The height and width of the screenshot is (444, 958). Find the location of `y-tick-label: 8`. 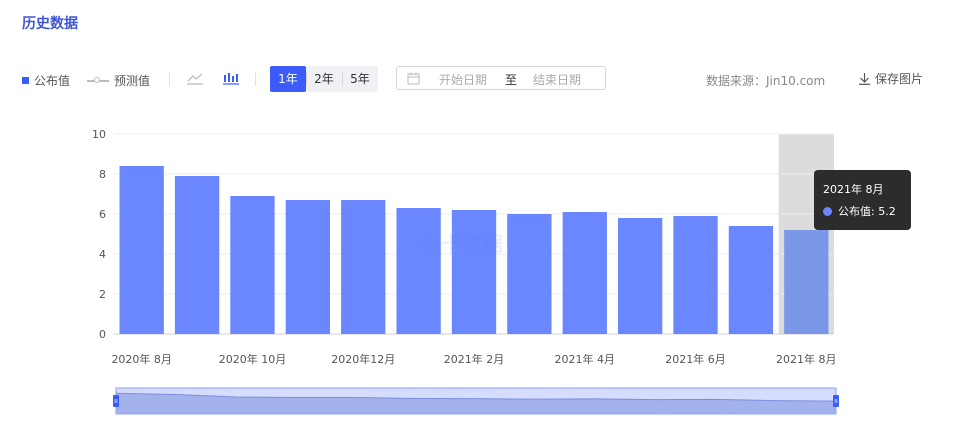

y-tick-label: 8 is located at coordinates (102, 174).